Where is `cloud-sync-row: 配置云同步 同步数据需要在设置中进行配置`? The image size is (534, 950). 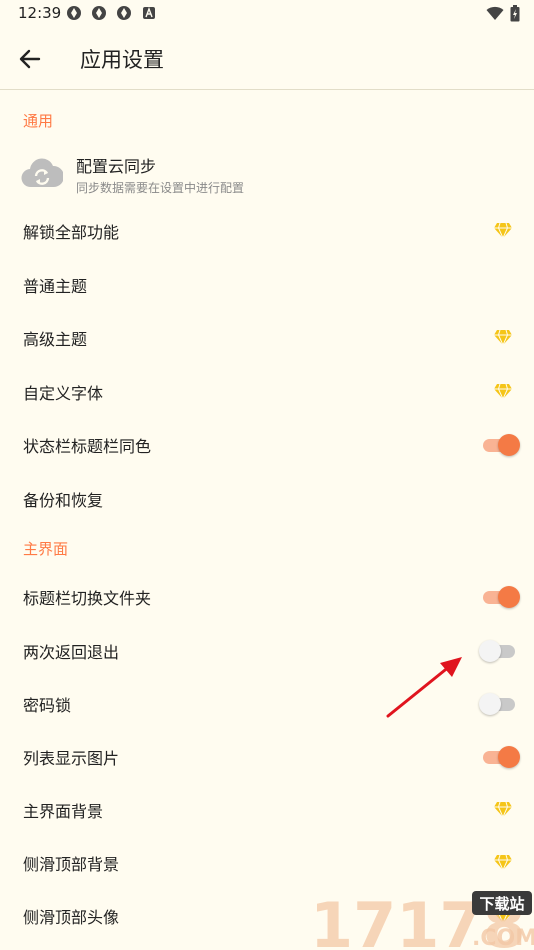
cloud-sync-row: 配置云同步 同步数据需要在设置中进行配置 is located at coordinates (267, 174).